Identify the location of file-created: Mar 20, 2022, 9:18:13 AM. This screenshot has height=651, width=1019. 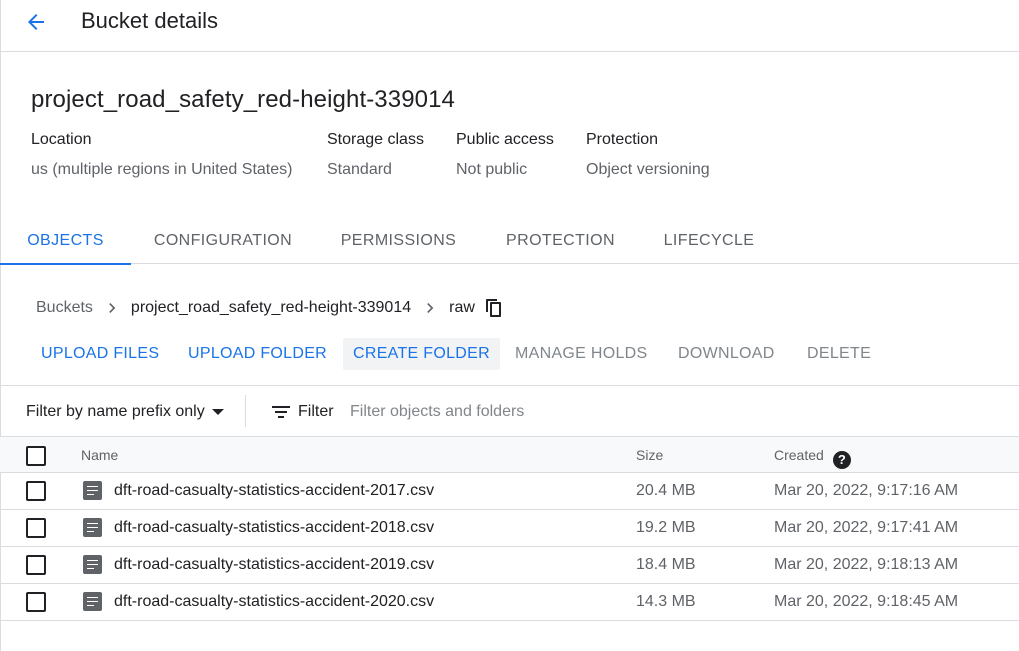
(866, 564).